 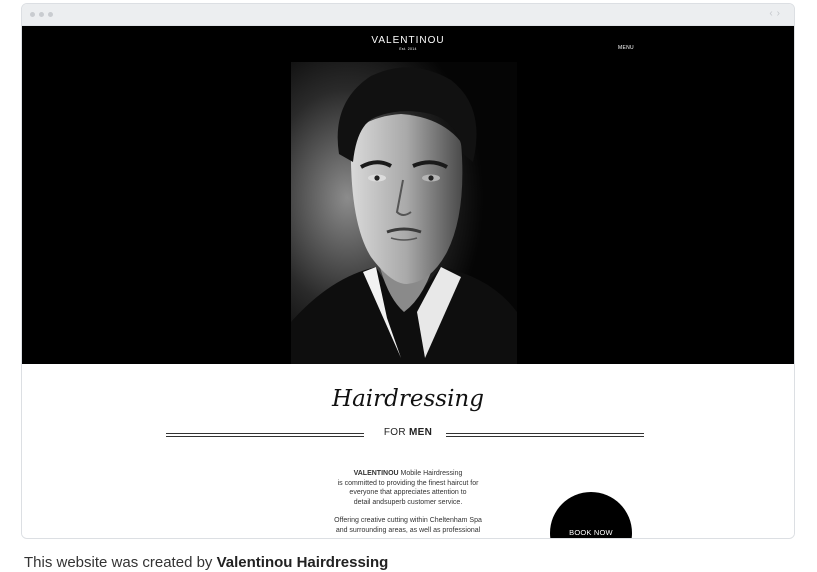 What do you see at coordinates (120, 562) in the screenshot?
I see `caption-prefix: This website was created by` at bounding box center [120, 562].